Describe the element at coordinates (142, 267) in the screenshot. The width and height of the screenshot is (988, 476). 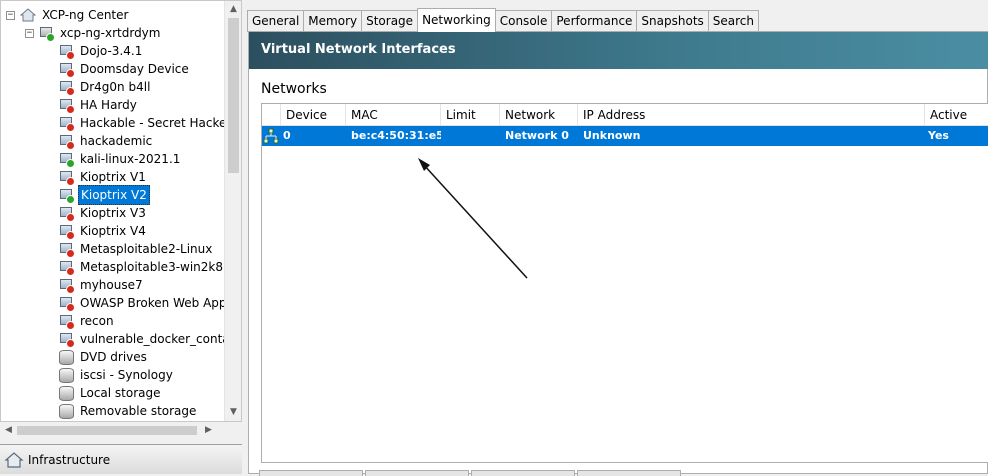
I see `tree-item-vm: Metasploitable3-win2k8` at that location.